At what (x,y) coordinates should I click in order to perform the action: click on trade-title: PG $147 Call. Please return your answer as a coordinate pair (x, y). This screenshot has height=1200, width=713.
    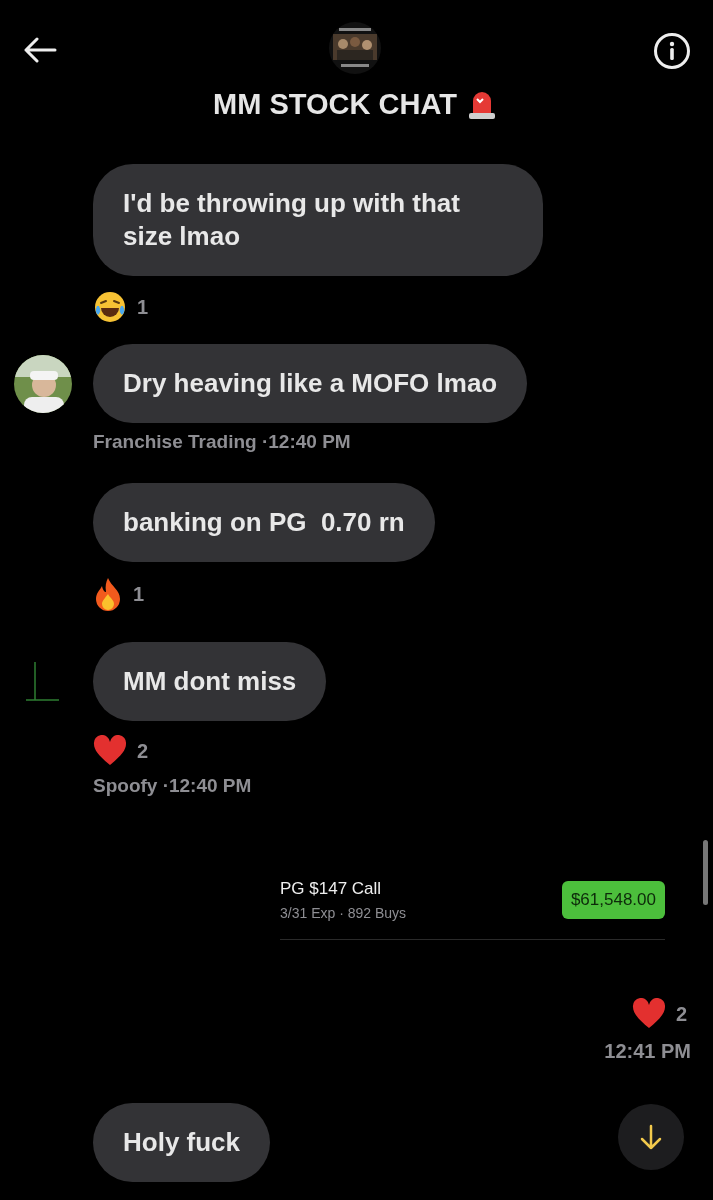
    Looking at the image, I should click on (331, 889).